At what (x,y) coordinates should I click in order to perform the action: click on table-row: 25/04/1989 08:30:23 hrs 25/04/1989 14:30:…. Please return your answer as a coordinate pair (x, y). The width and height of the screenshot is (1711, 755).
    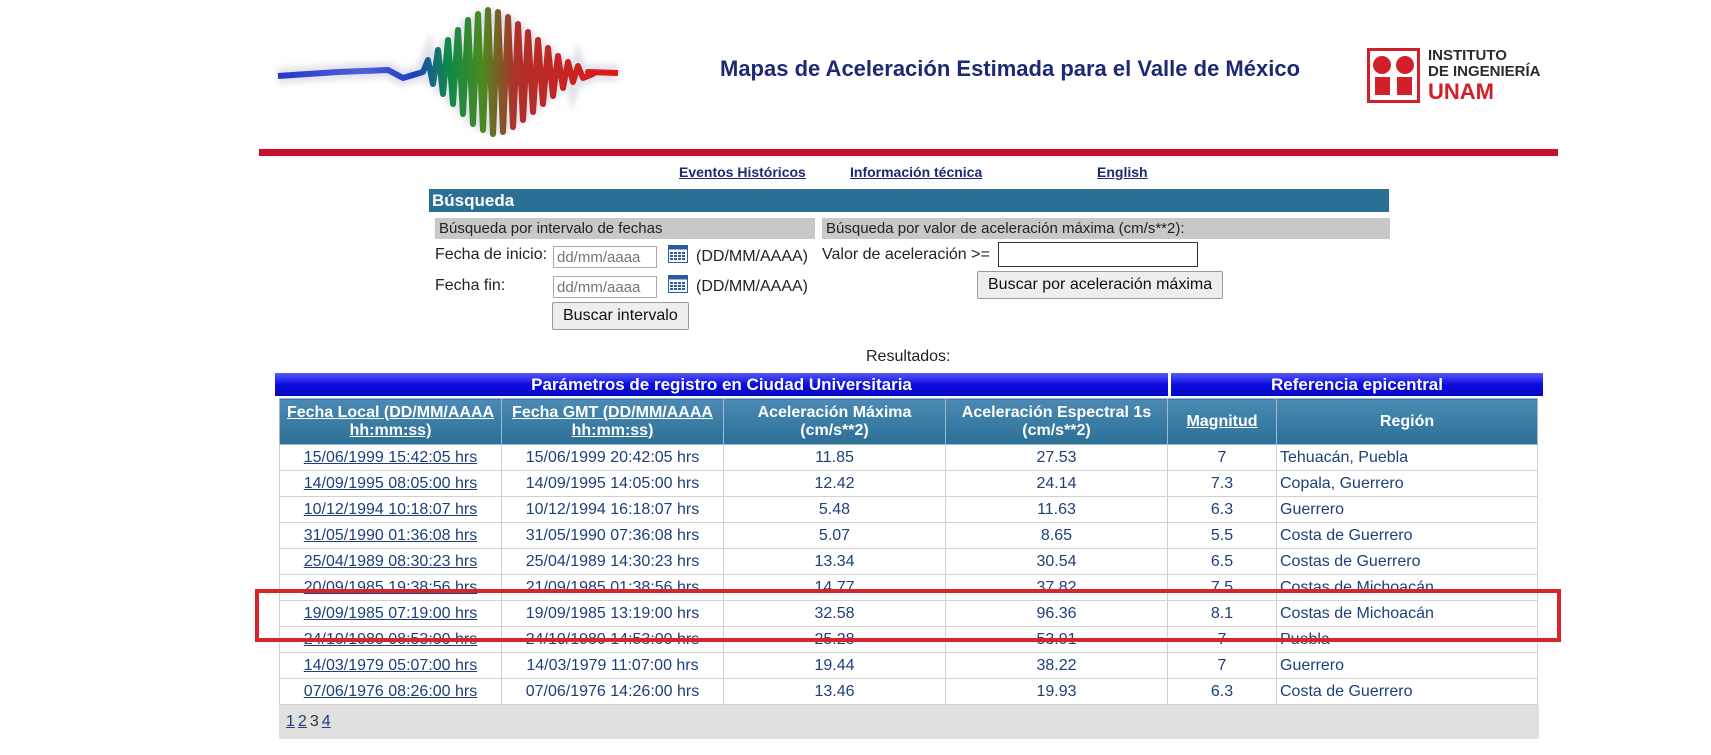
    Looking at the image, I should click on (908, 561).